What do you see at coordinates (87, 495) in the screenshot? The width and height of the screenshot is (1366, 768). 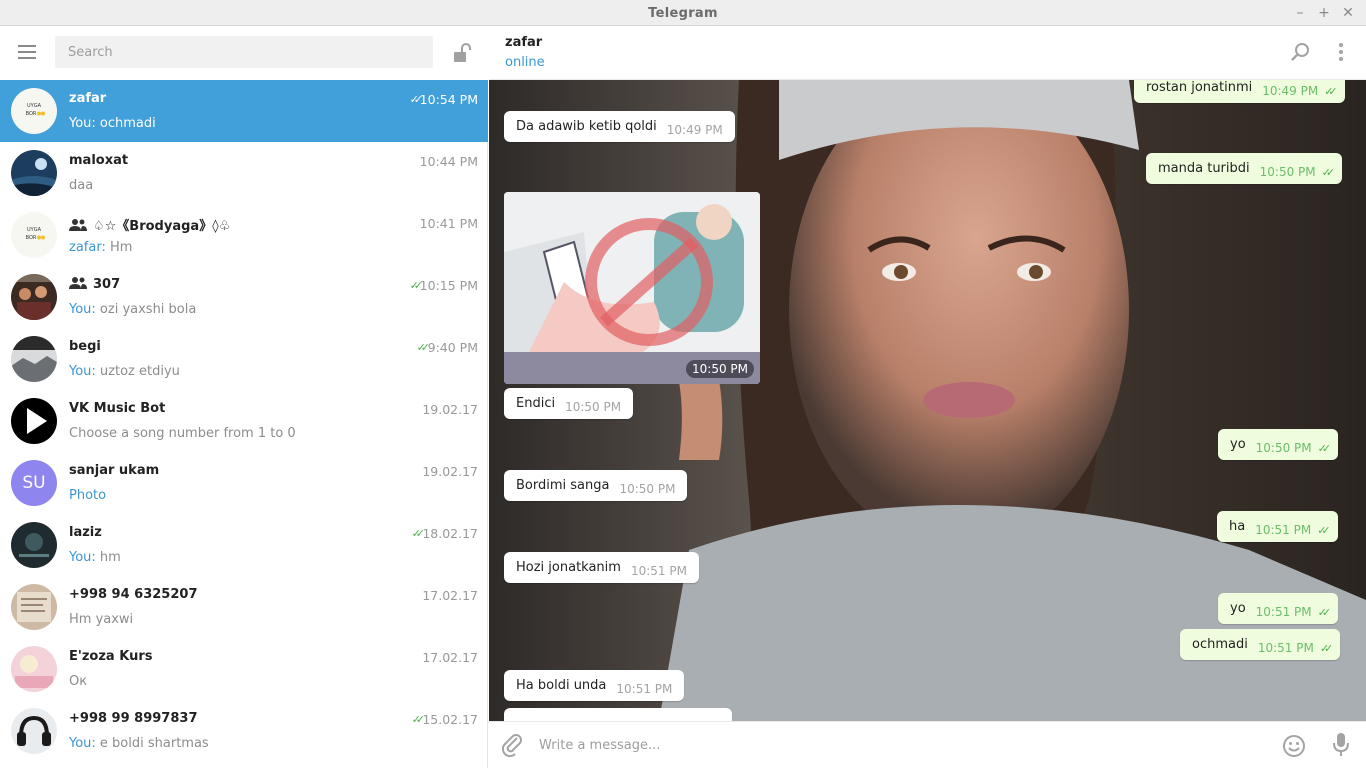 I see `chat-preview: Photo` at bounding box center [87, 495].